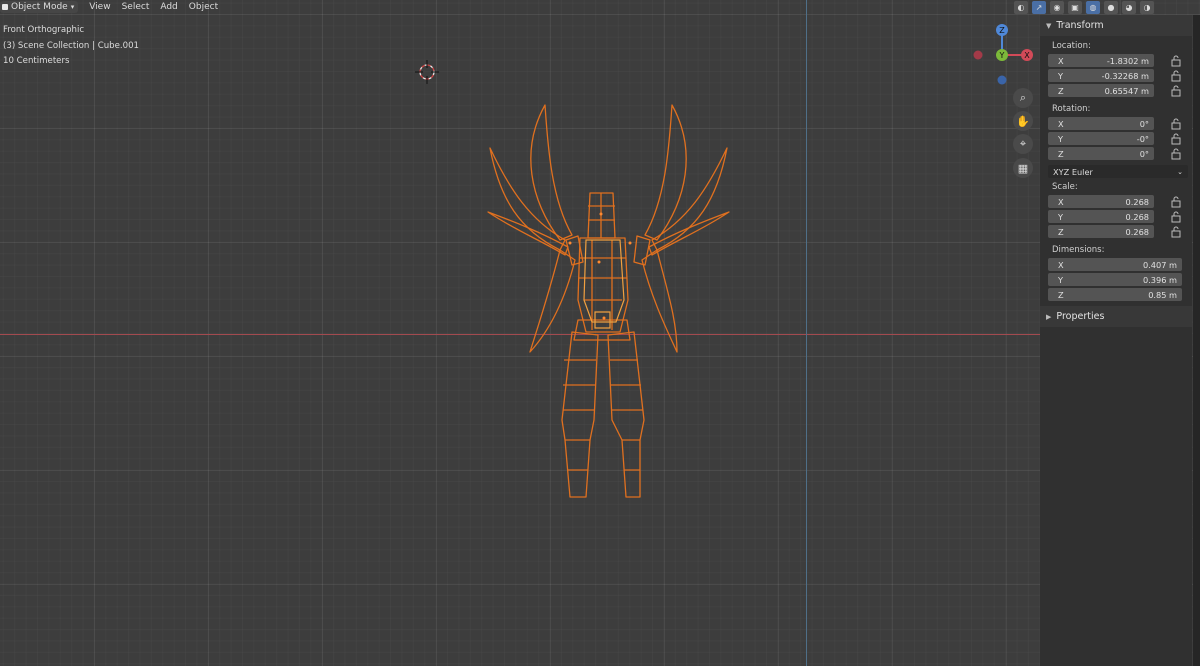  What do you see at coordinates (1180, 171) in the screenshot?
I see `chevron-down-icon: ⌄` at bounding box center [1180, 171].